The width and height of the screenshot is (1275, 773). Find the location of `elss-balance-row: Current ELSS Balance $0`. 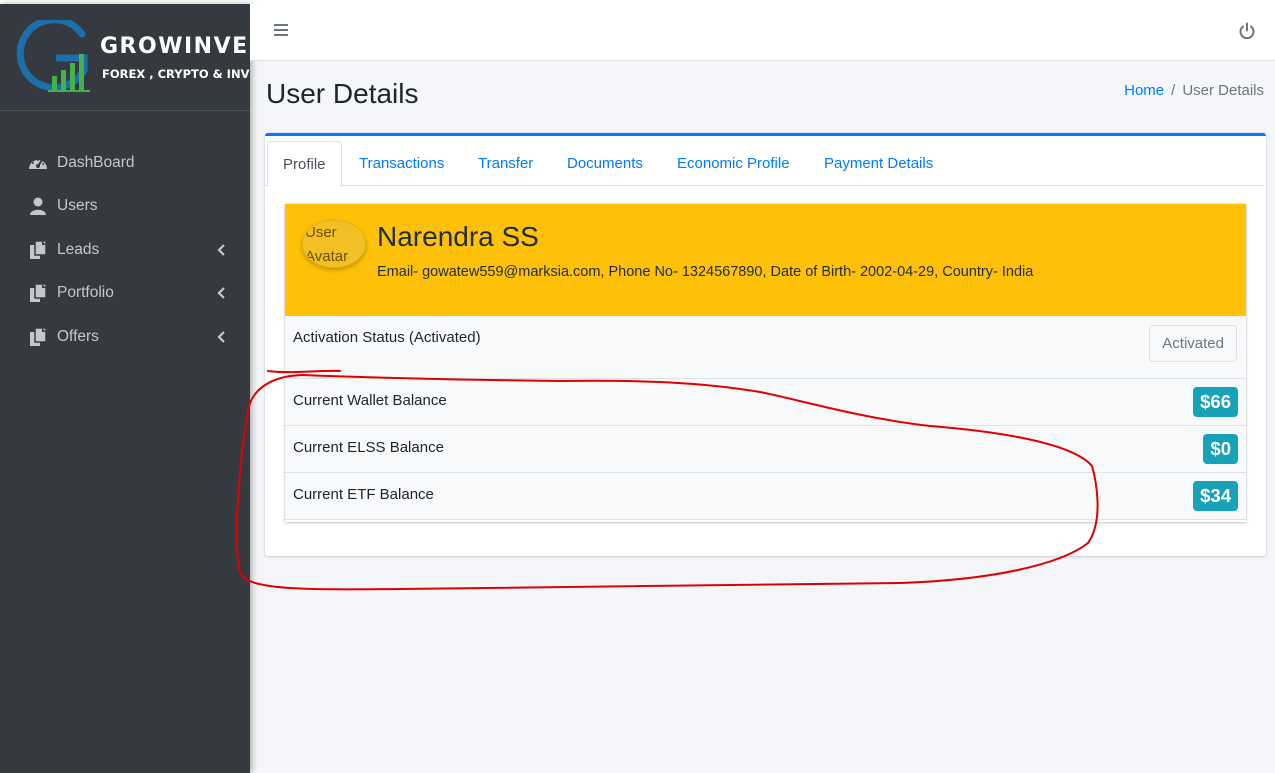

elss-balance-row: Current ELSS Balance $0 is located at coordinates (765, 449).